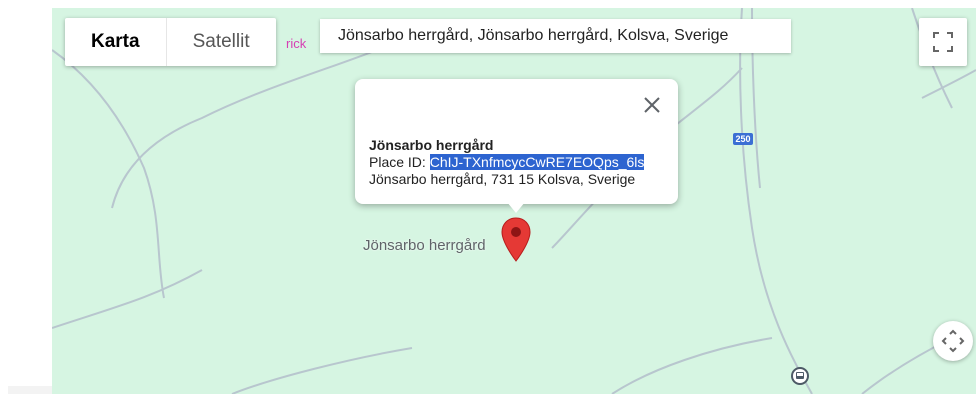 The image size is (976, 394). Describe the element at coordinates (424, 245) in the screenshot. I see `marker-label: Jönsarbo herrgård` at that location.